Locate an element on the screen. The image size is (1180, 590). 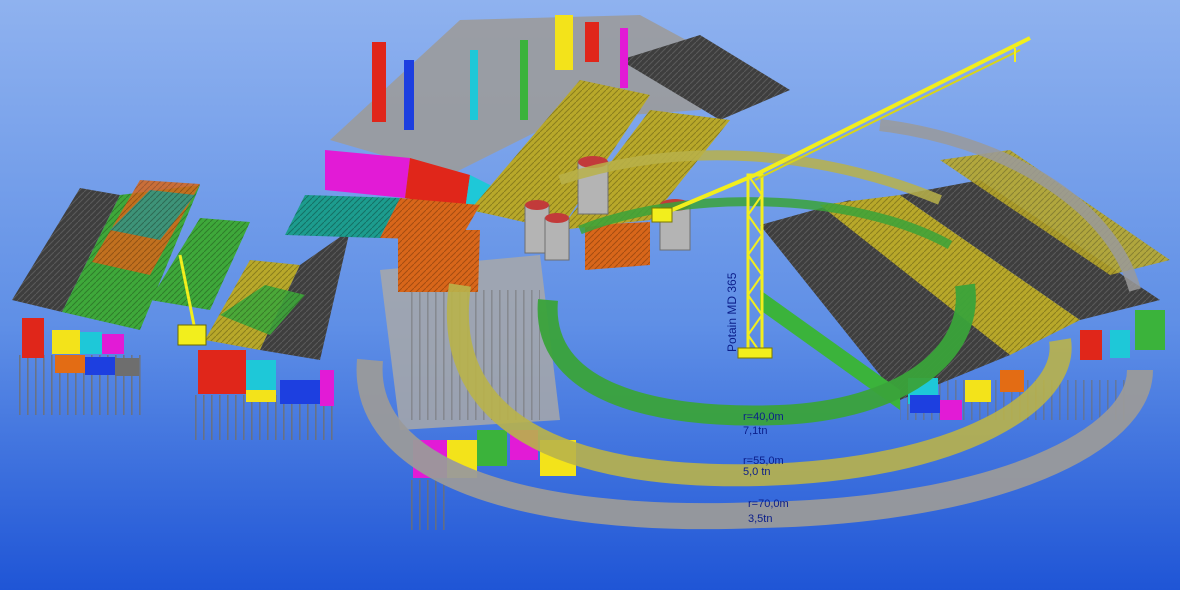
silo-2-top is located at coordinates (537, 205).